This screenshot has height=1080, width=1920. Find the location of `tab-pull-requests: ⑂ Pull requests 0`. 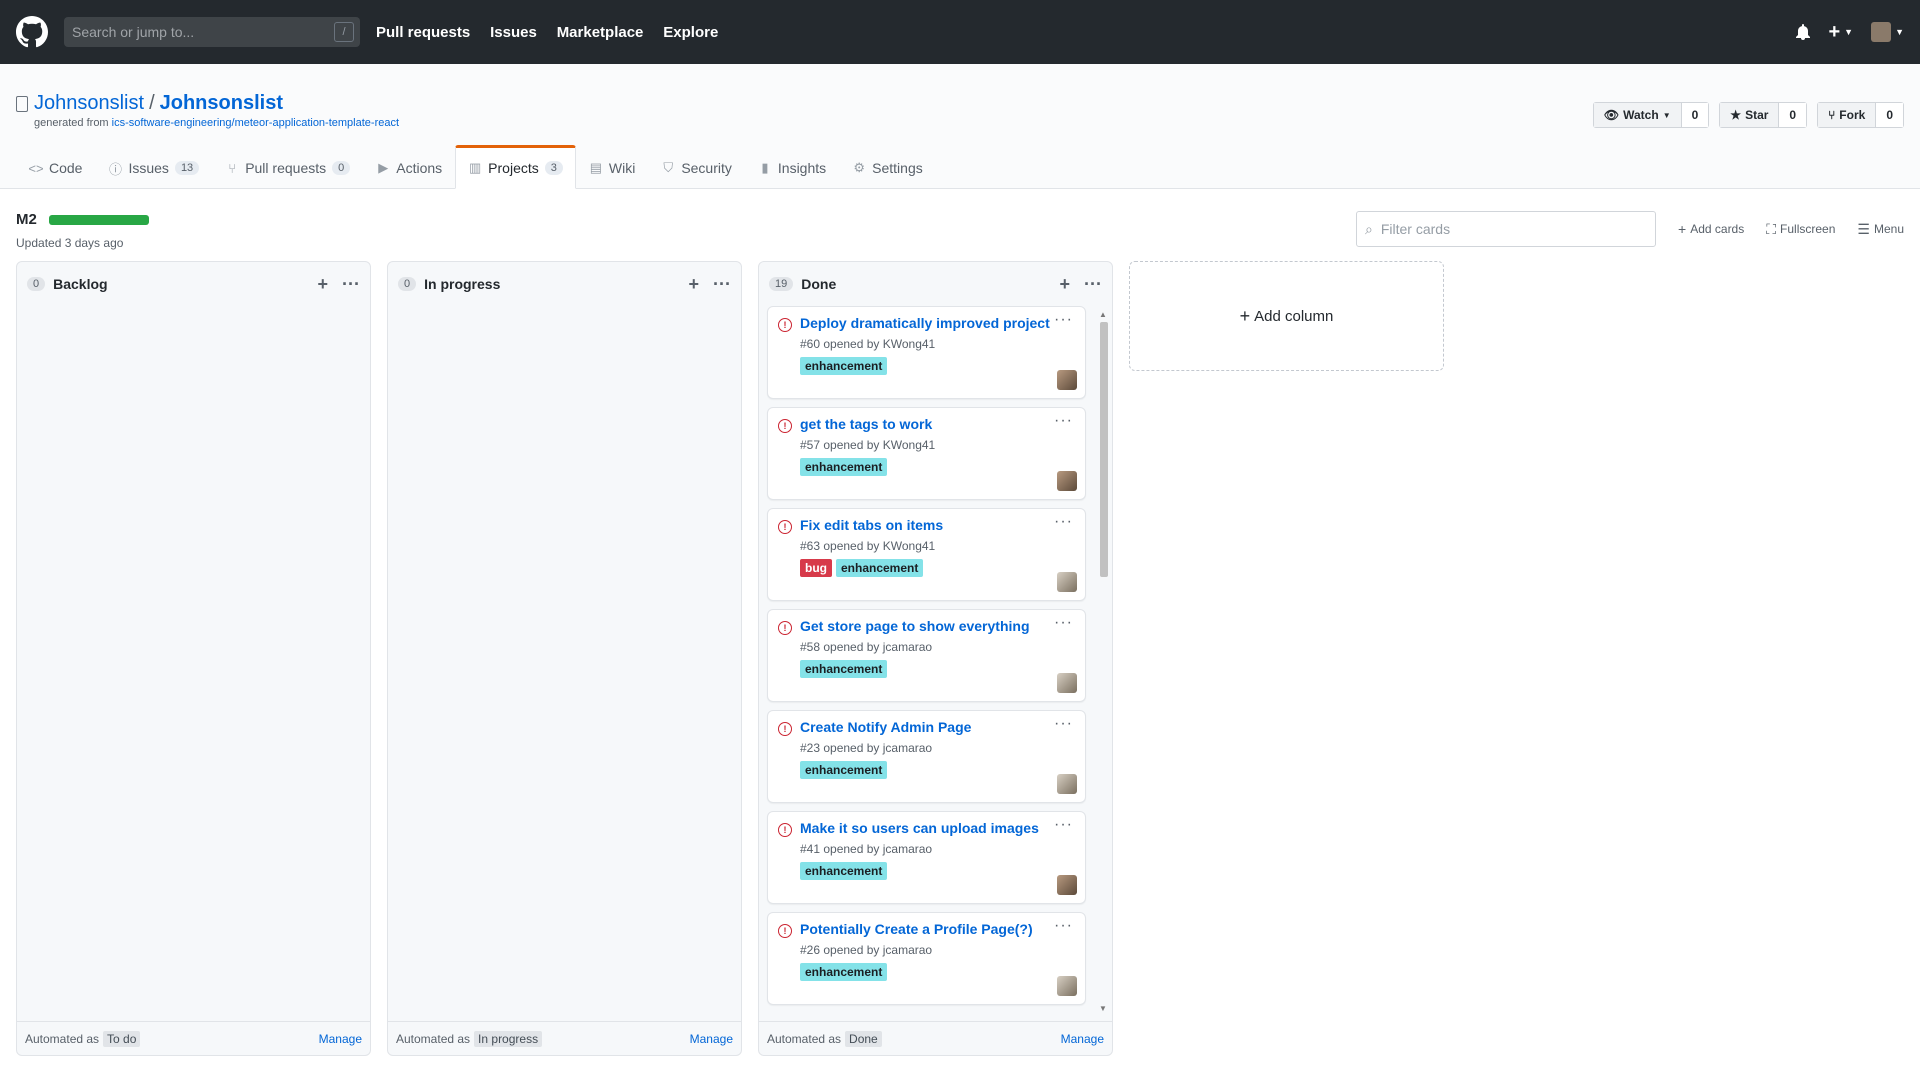

tab-pull-requests: ⑂ Pull requests 0 is located at coordinates (287, 167).